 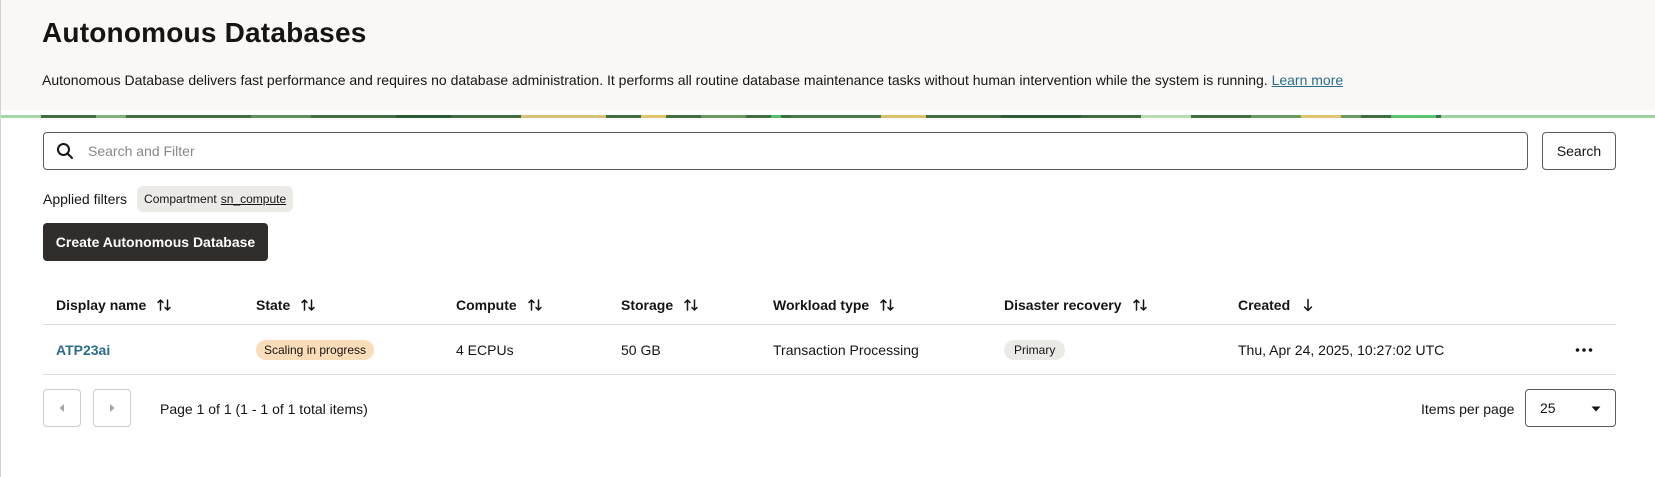 I want to click on previous-page-button, so click(x=62, y=408).